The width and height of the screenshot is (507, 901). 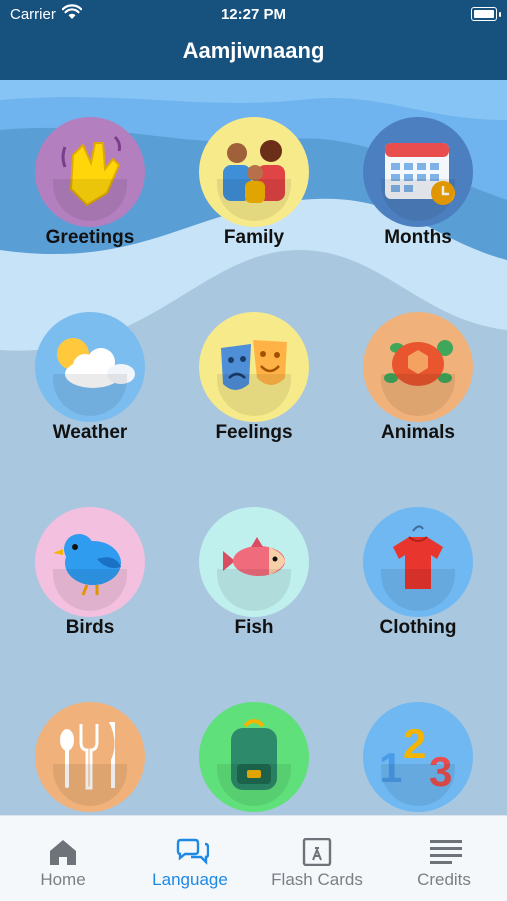 What do you see at coordinates (192, 851) in the screenshot?
I see `chat-bubbles-icon` at bounding box center [192, 851].